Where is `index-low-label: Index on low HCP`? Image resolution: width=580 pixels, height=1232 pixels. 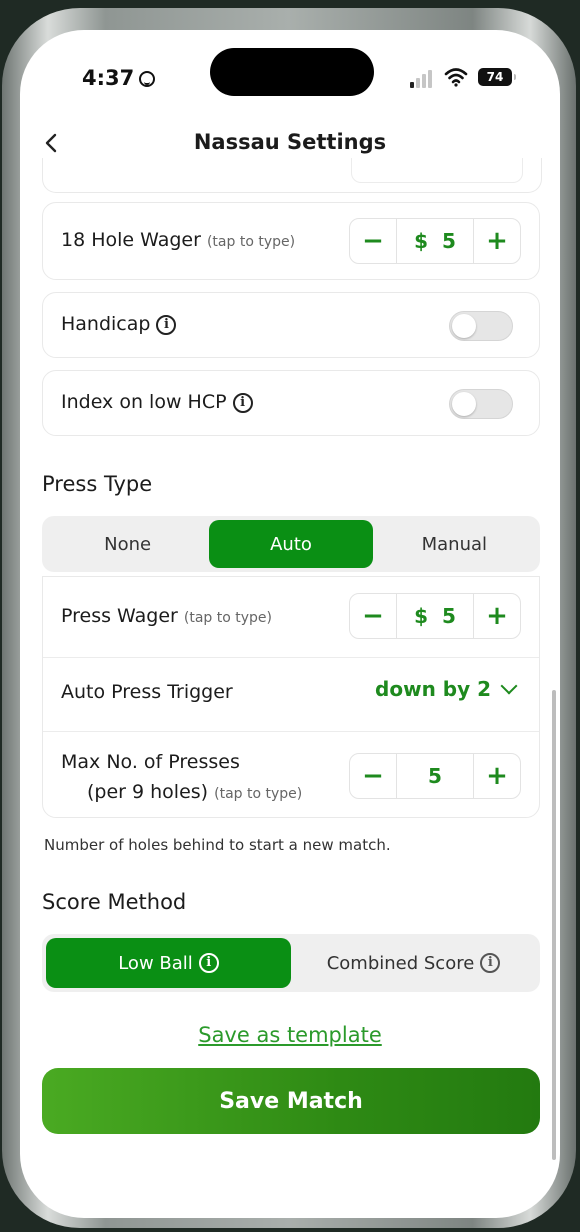
index-low-label: Index on low HCP is located at coordinates (144, 402).